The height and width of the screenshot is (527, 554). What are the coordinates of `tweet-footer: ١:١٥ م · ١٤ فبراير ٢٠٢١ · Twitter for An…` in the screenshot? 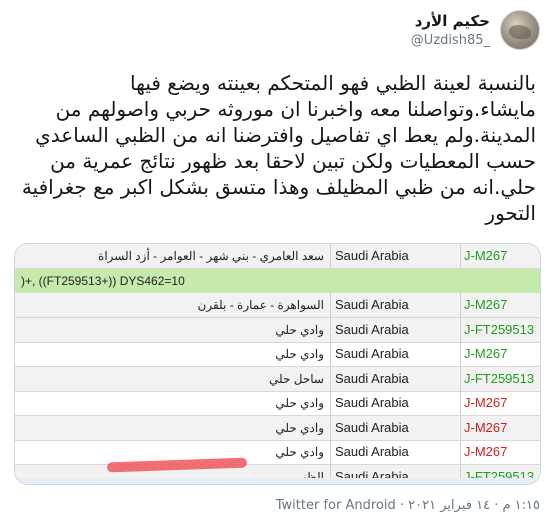 It's located at (408, 505).